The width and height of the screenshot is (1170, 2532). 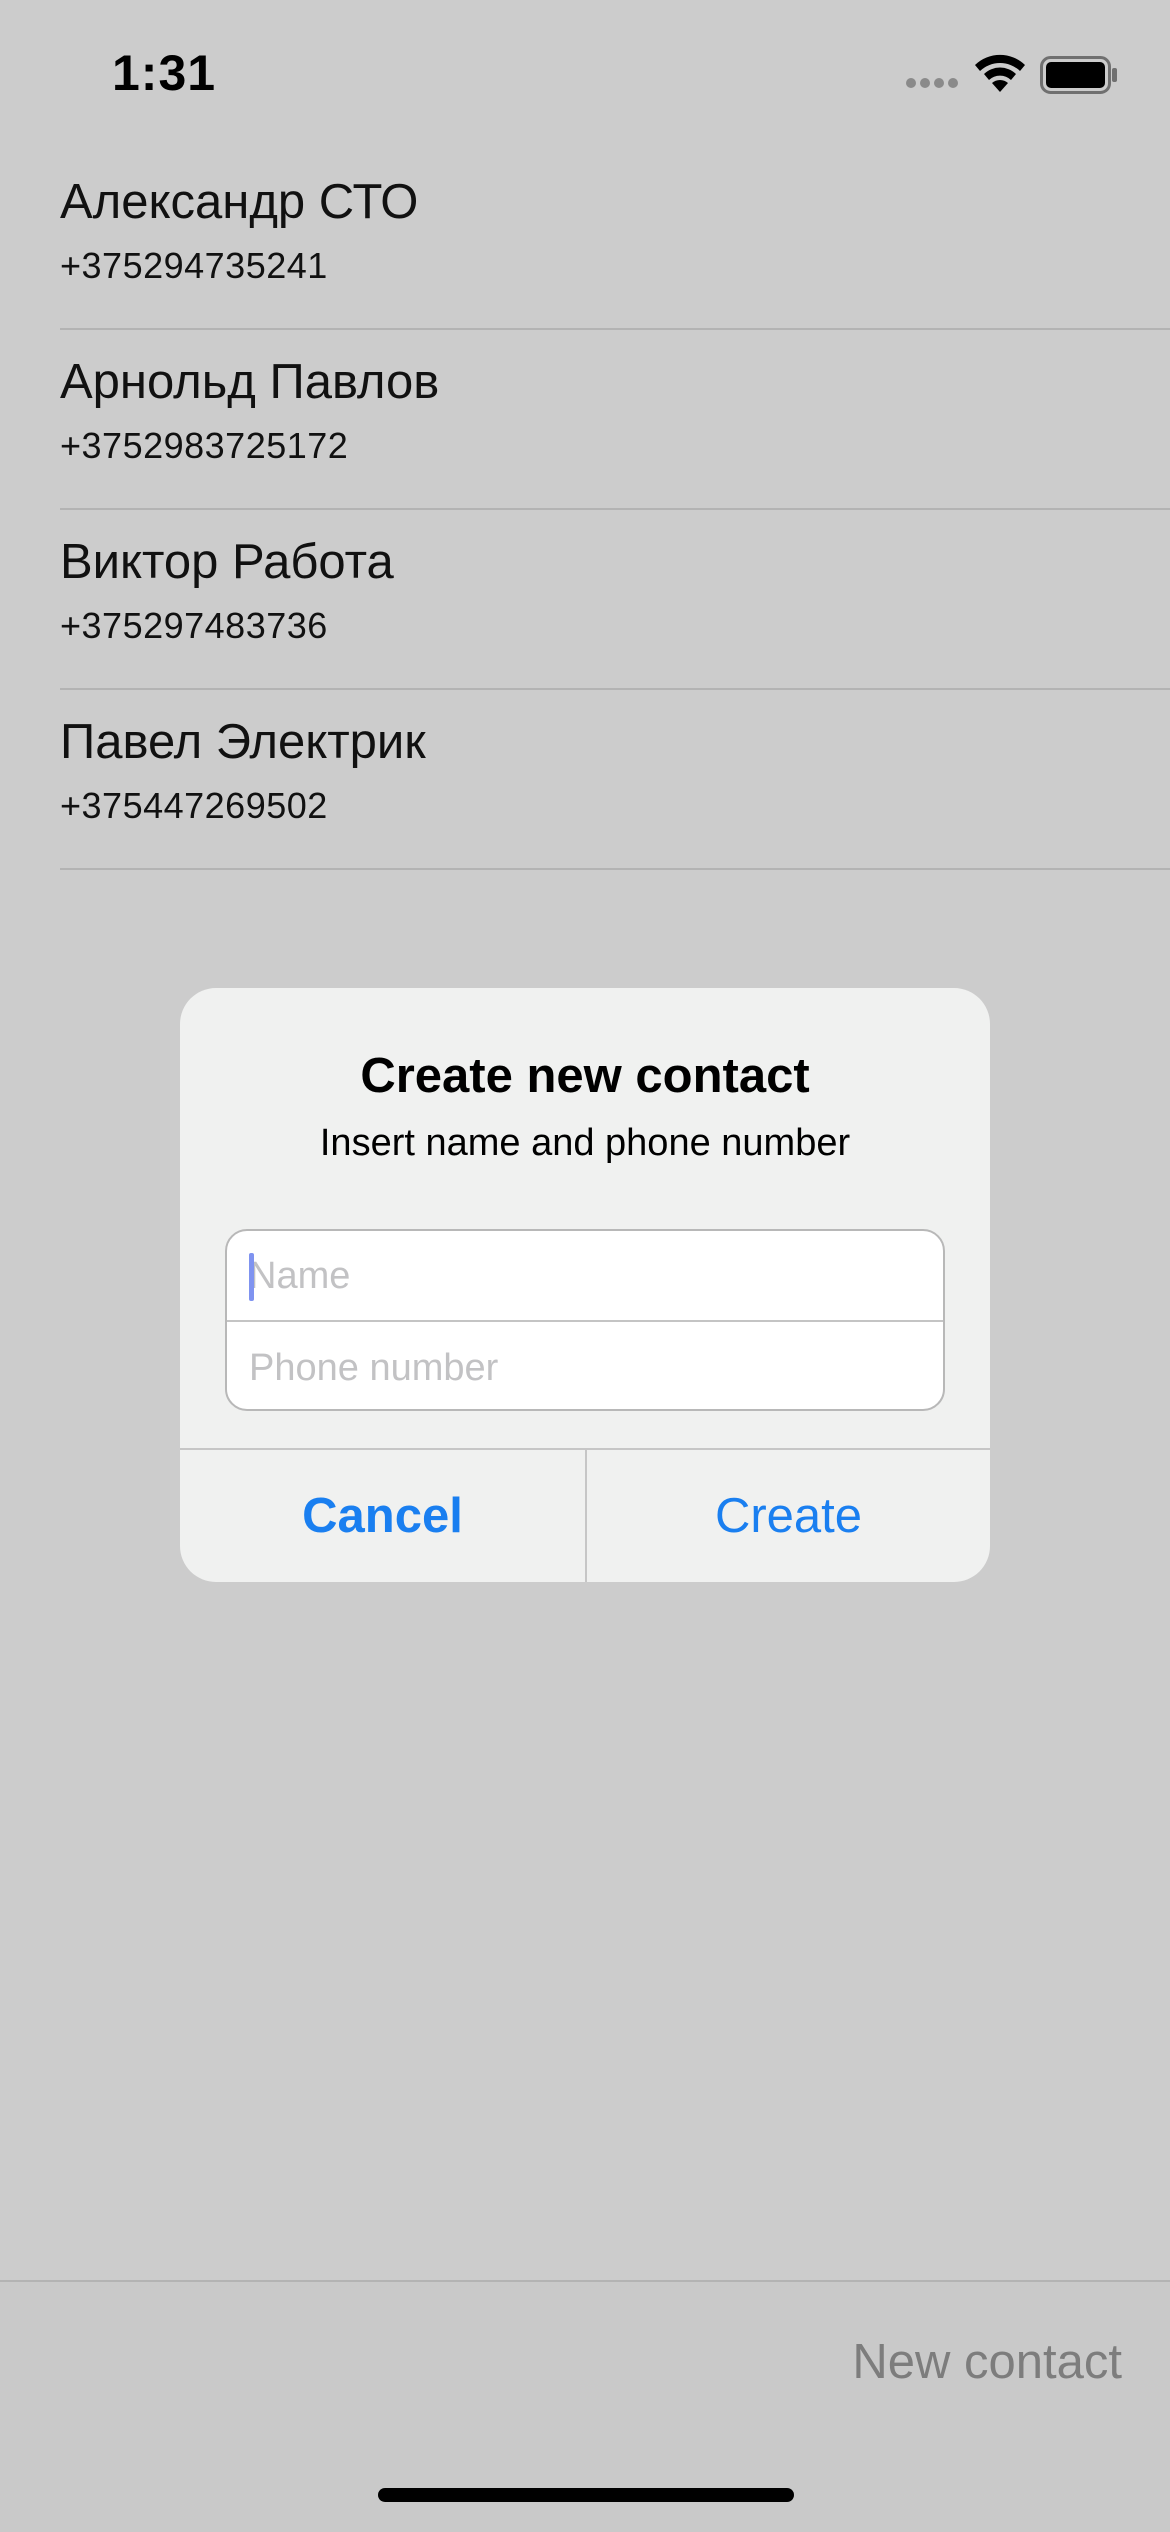 I want to click on alert-text-fields, so click(x=585, y=1320).